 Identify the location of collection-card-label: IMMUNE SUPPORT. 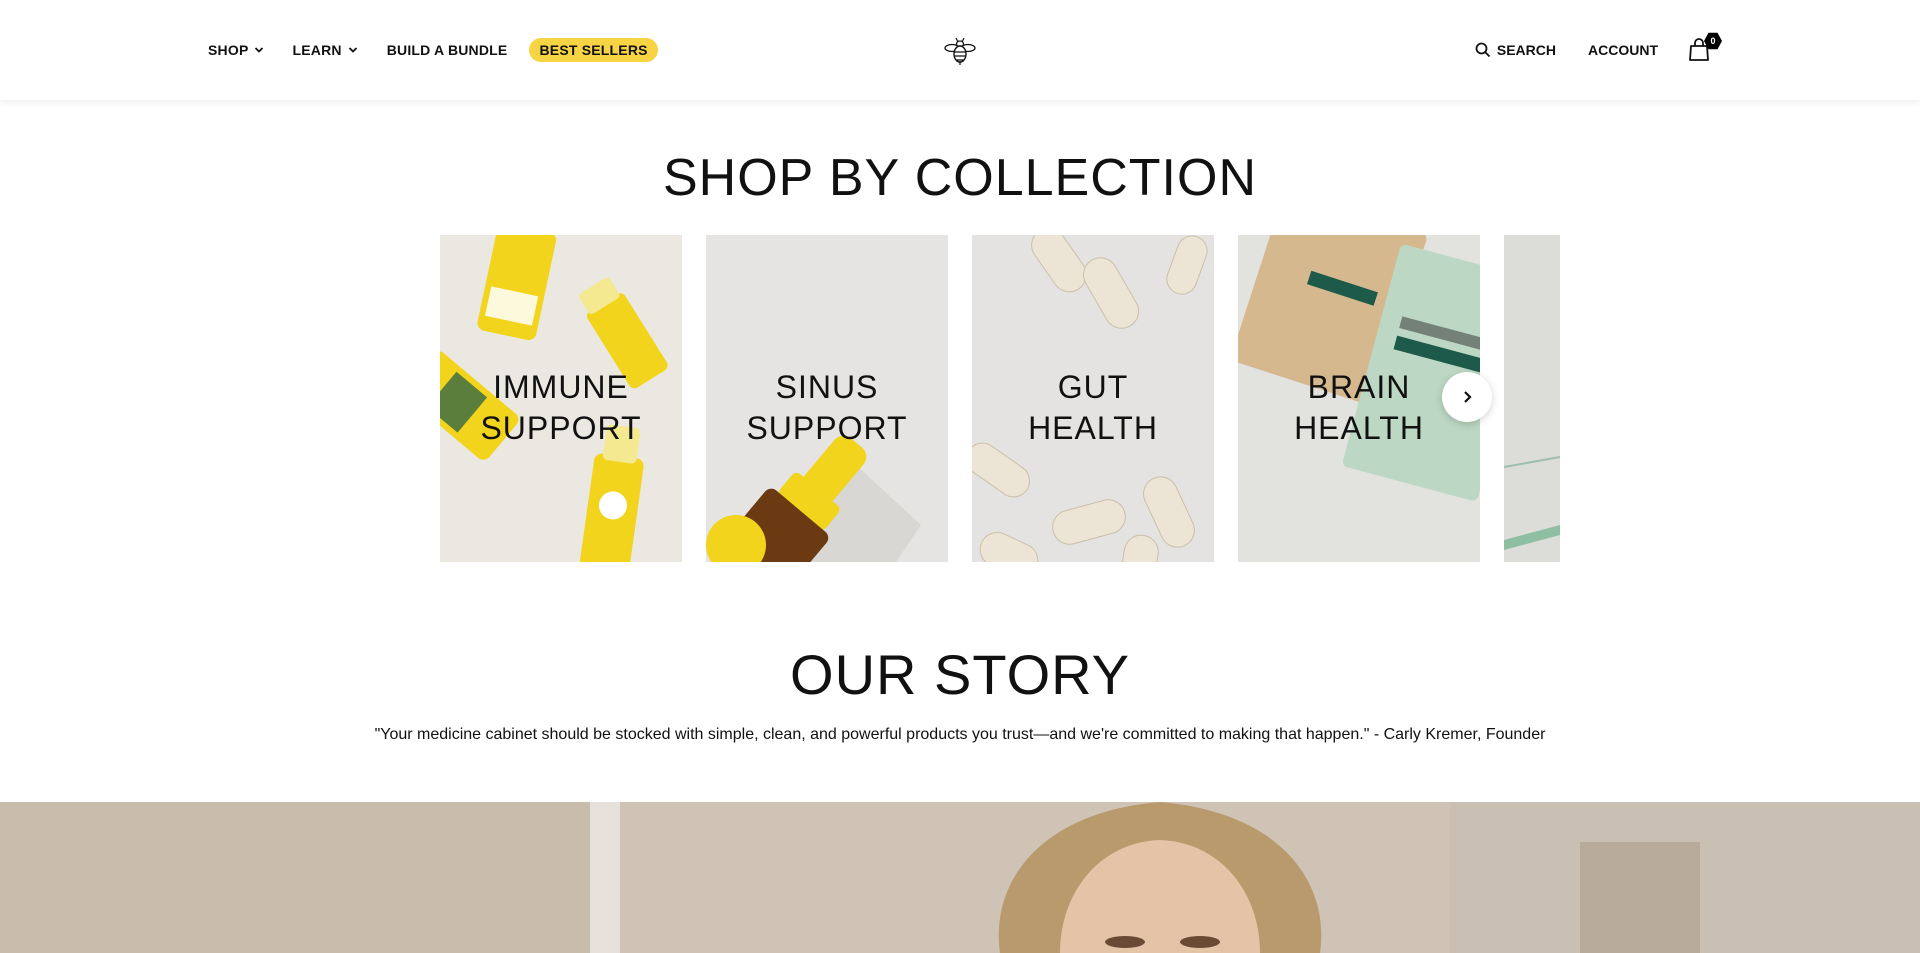
(561, 407).